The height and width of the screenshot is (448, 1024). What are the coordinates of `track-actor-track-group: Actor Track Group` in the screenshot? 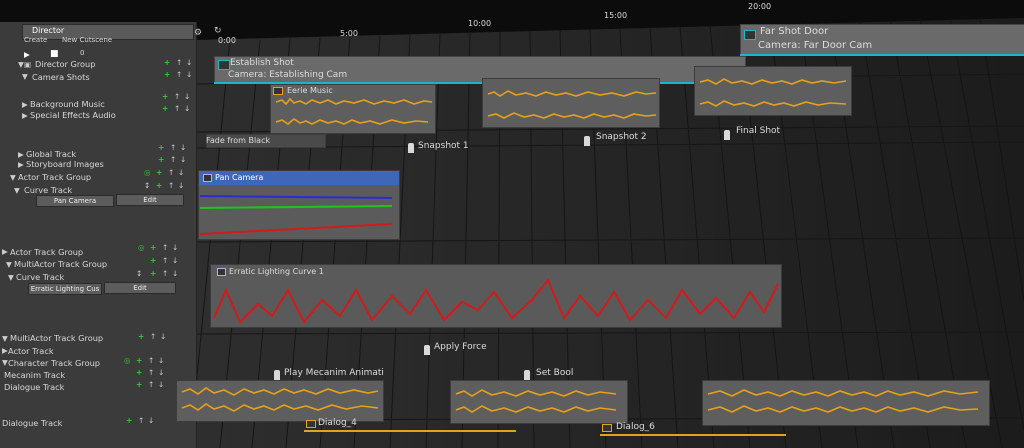 It's located at (54, 177).